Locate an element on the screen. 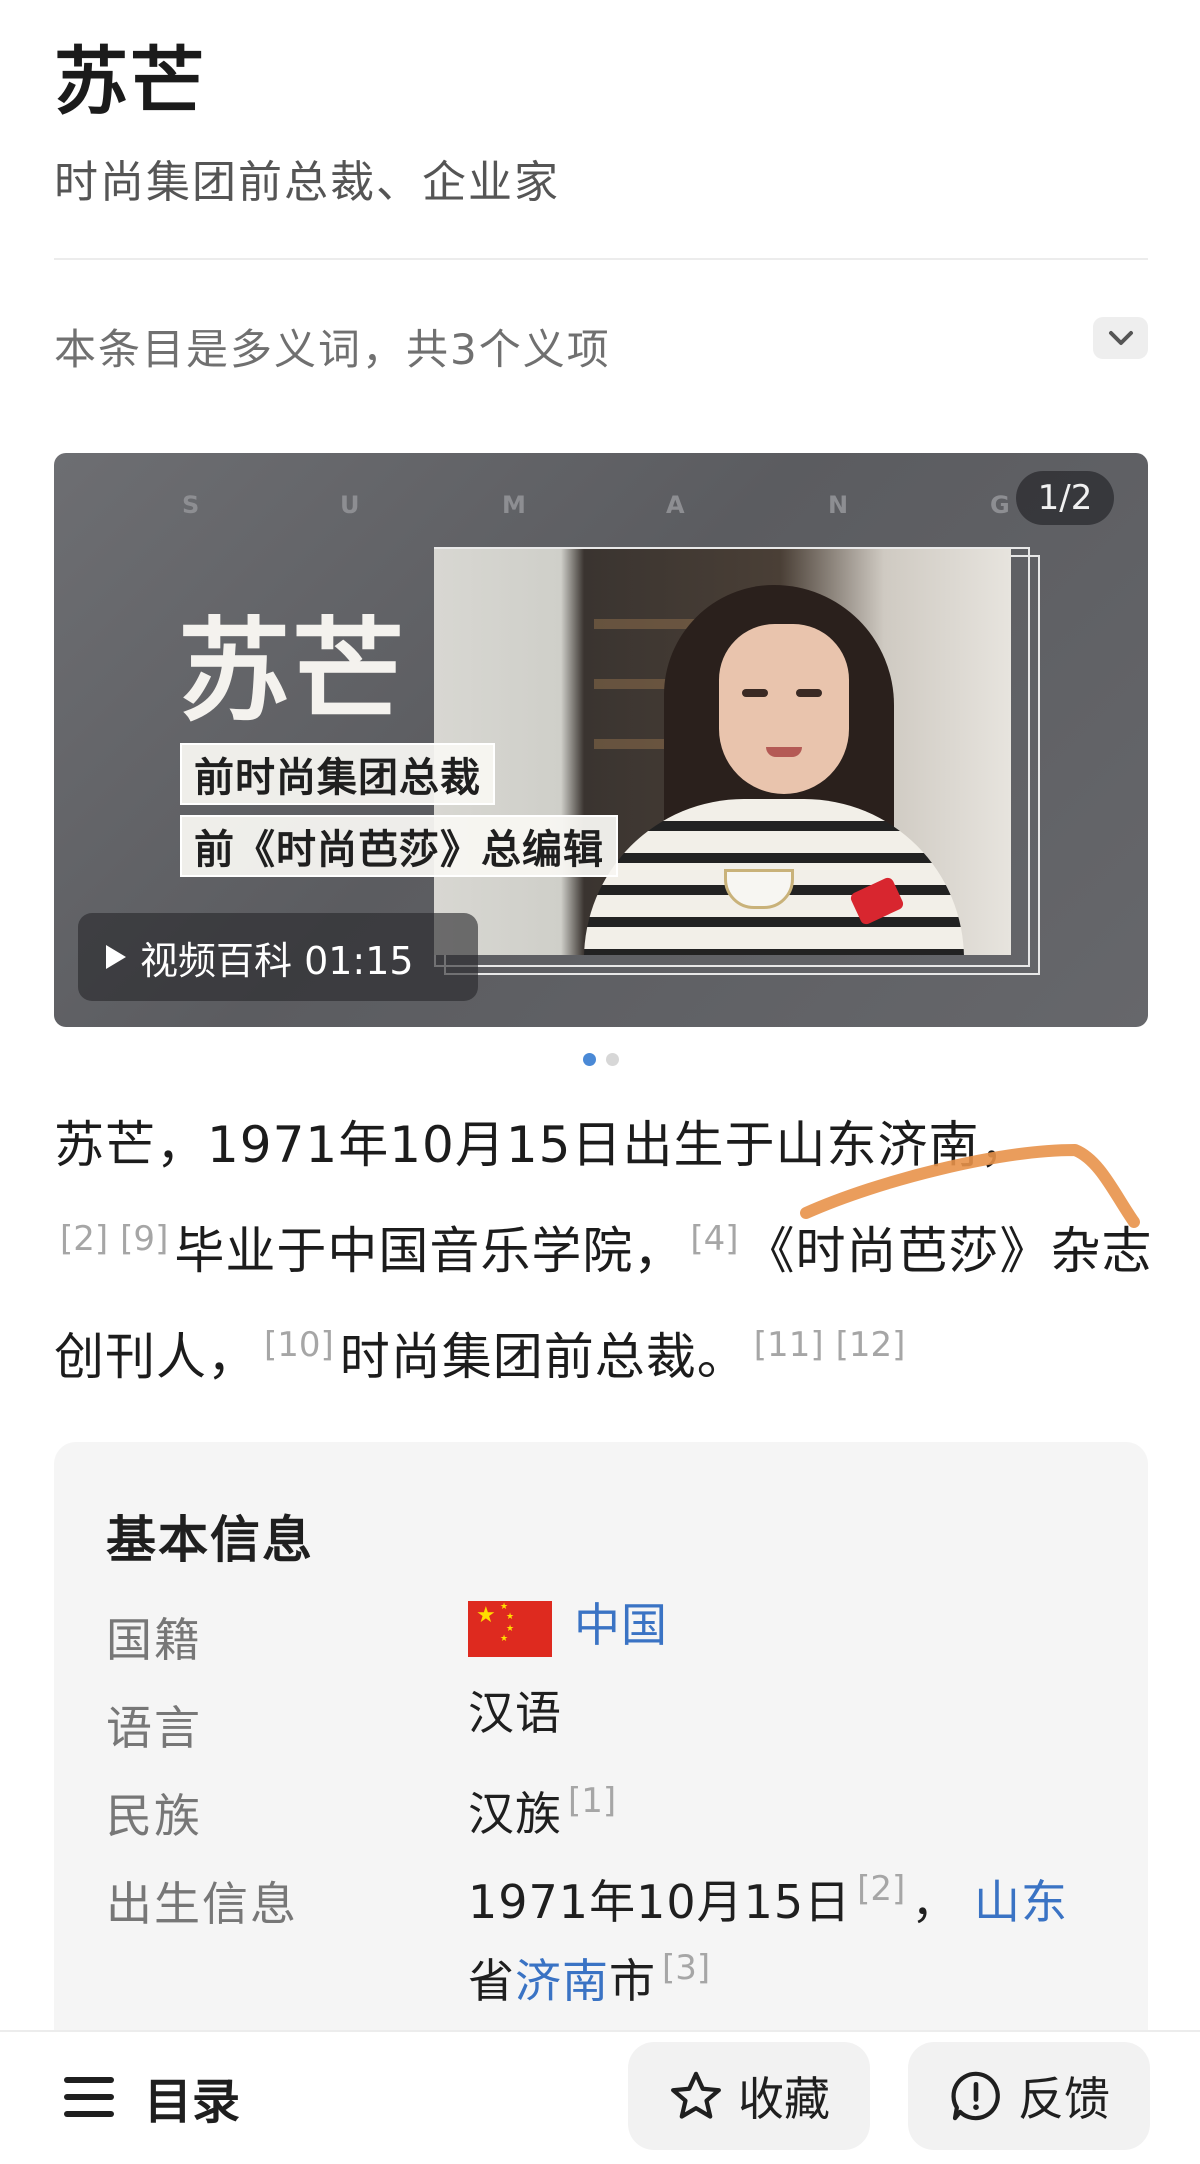 The image size is (1200, 2164). video-play-button: 视频百科 01:15 is located at coordinates (278, 957).